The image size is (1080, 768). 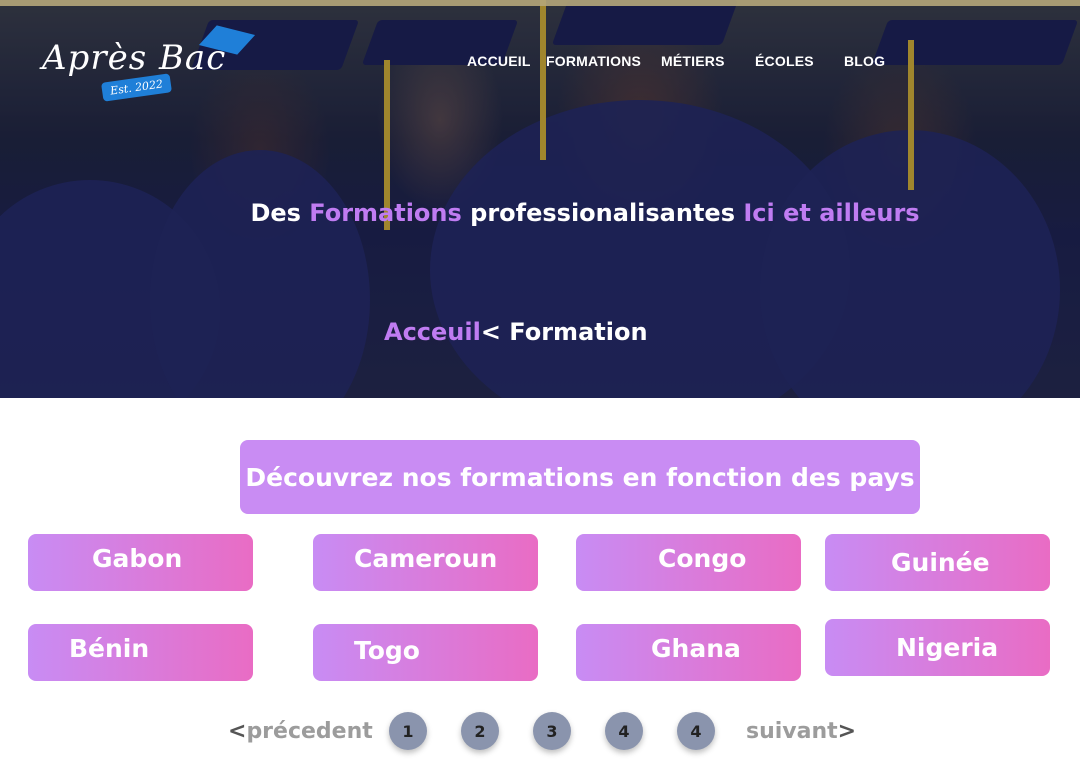 What do you see at coordinates (385, 213) in the screenshot?
I see `tagline-accent: Formations` at bounding box center [385, 213].